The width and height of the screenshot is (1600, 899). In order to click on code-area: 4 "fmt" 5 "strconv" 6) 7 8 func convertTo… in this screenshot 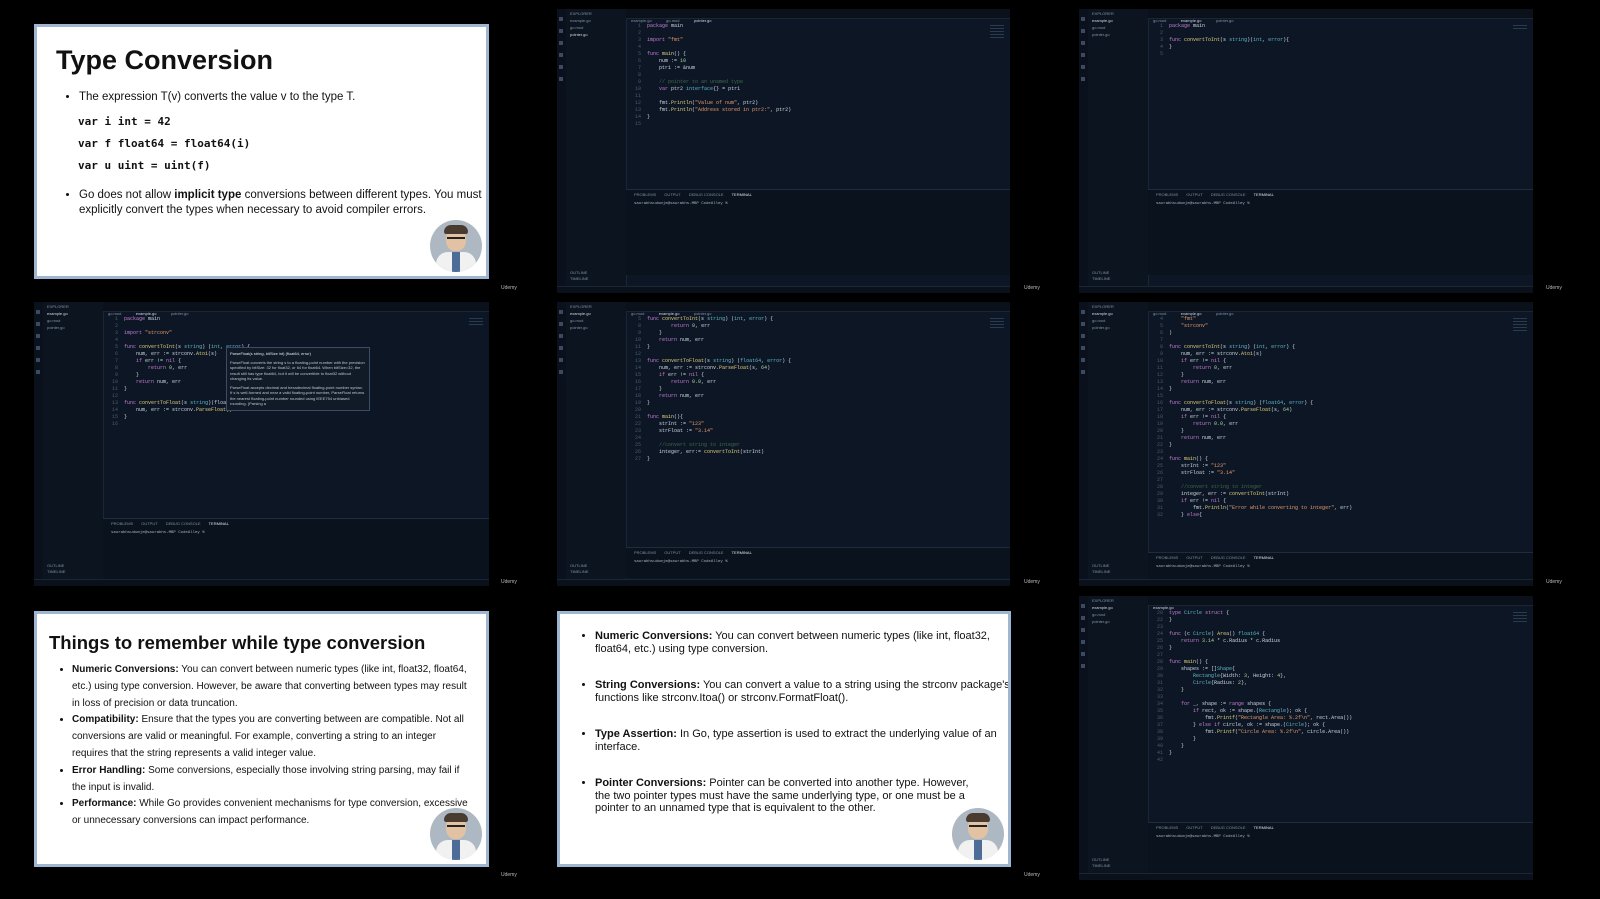, I will do `click(1251, 417)`.